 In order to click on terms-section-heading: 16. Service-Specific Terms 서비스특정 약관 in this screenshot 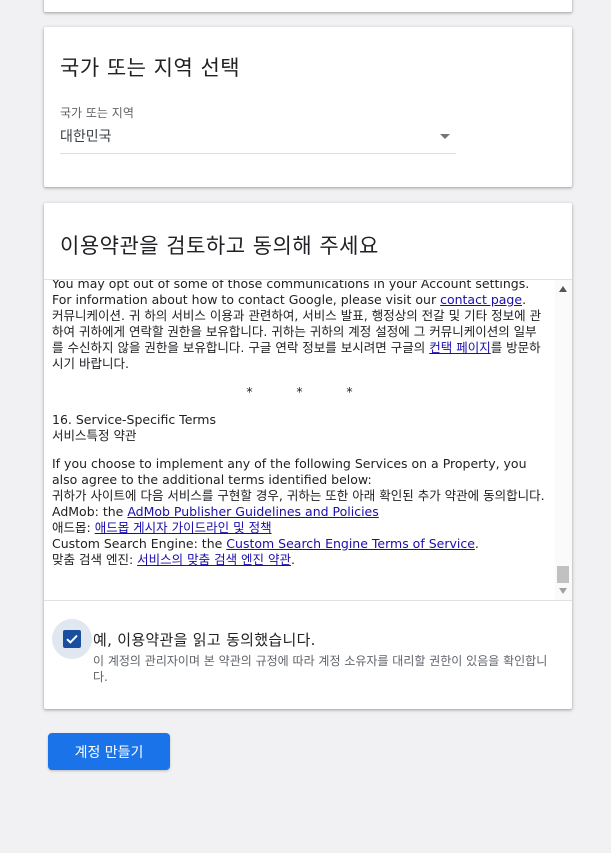, I will do `click(134, 427)`.